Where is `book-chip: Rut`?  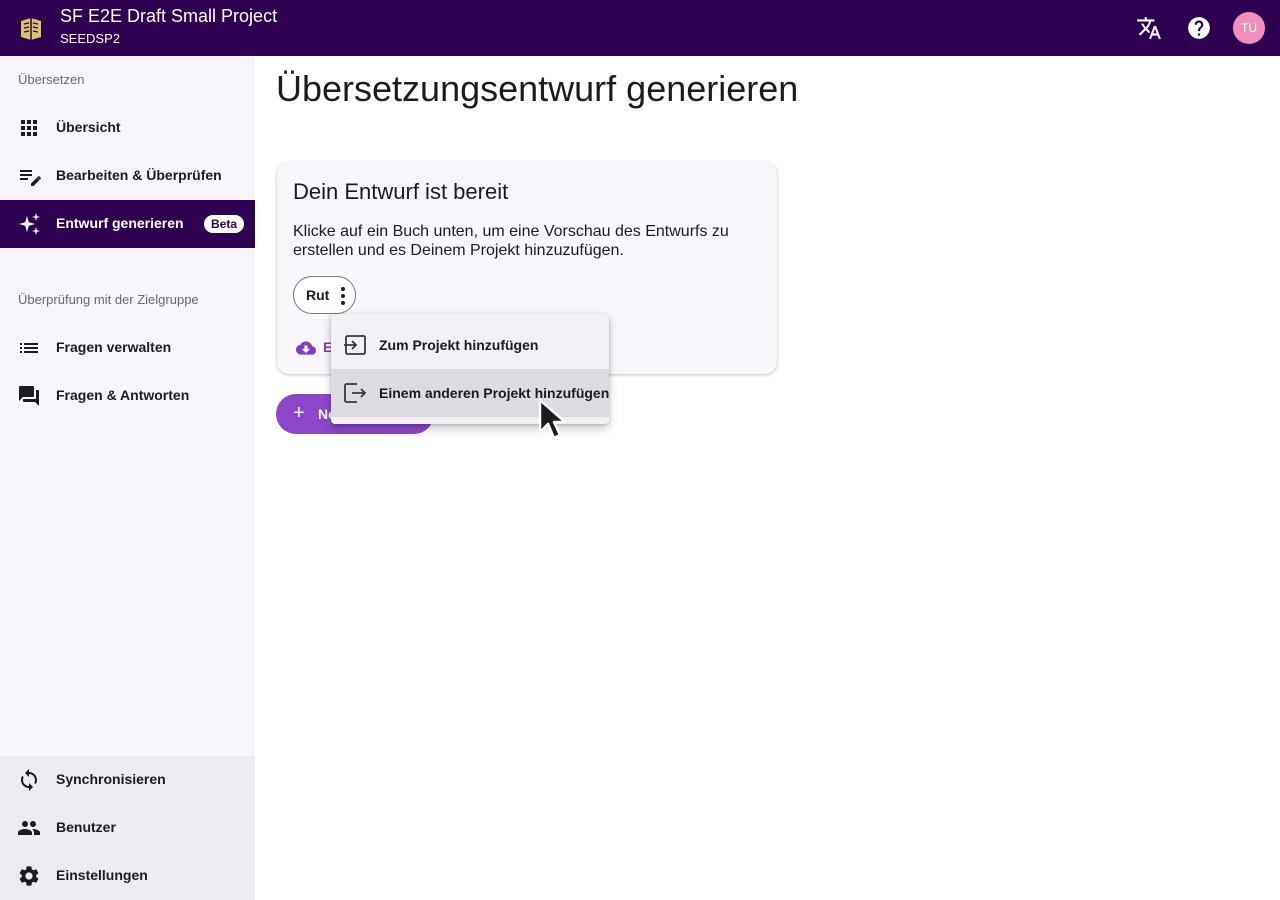 book-chip: Rut is located at coordinates (324, 295).